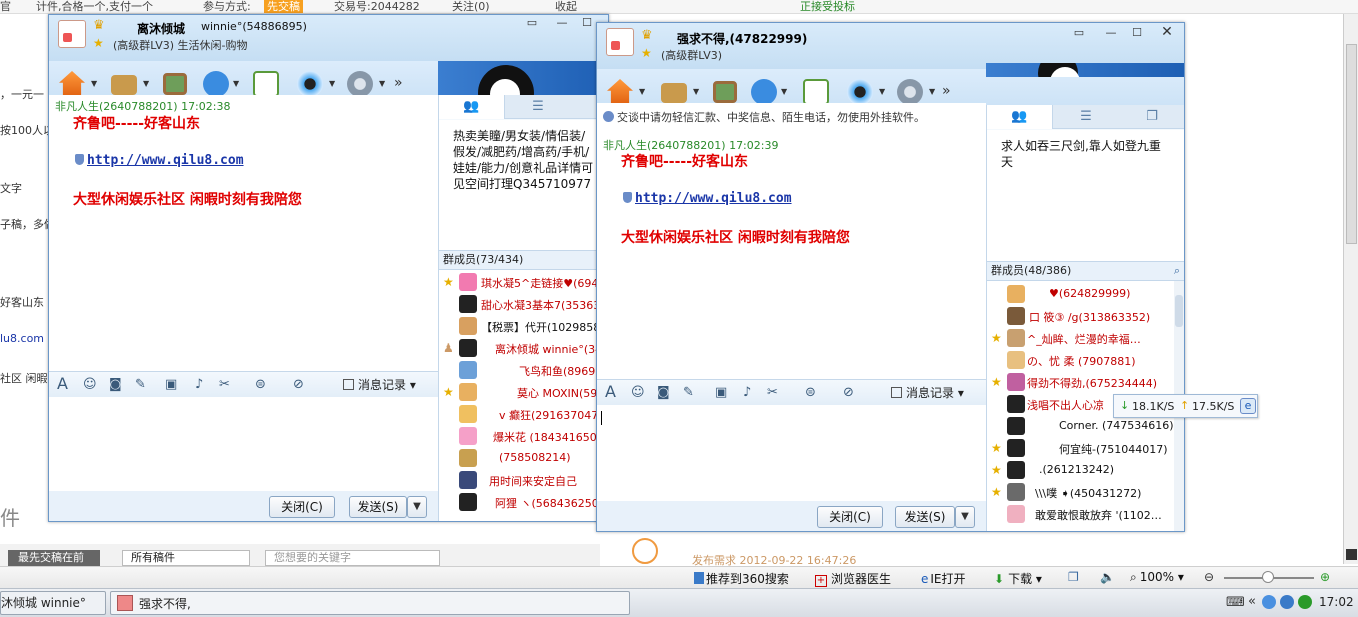 This screenshot has width=1358, height=617. I want to click on member-row: ★ \\\噗 ➧(450431272), so click(1085, 492).